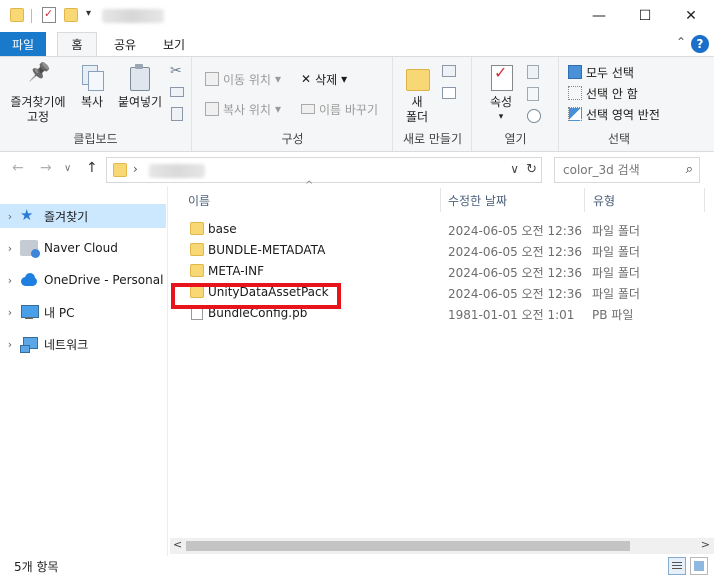 The image size is (714, 578). Describe the element at coordinates (31, 16) in the screenshot. I see `toolbar-separator` at that location.